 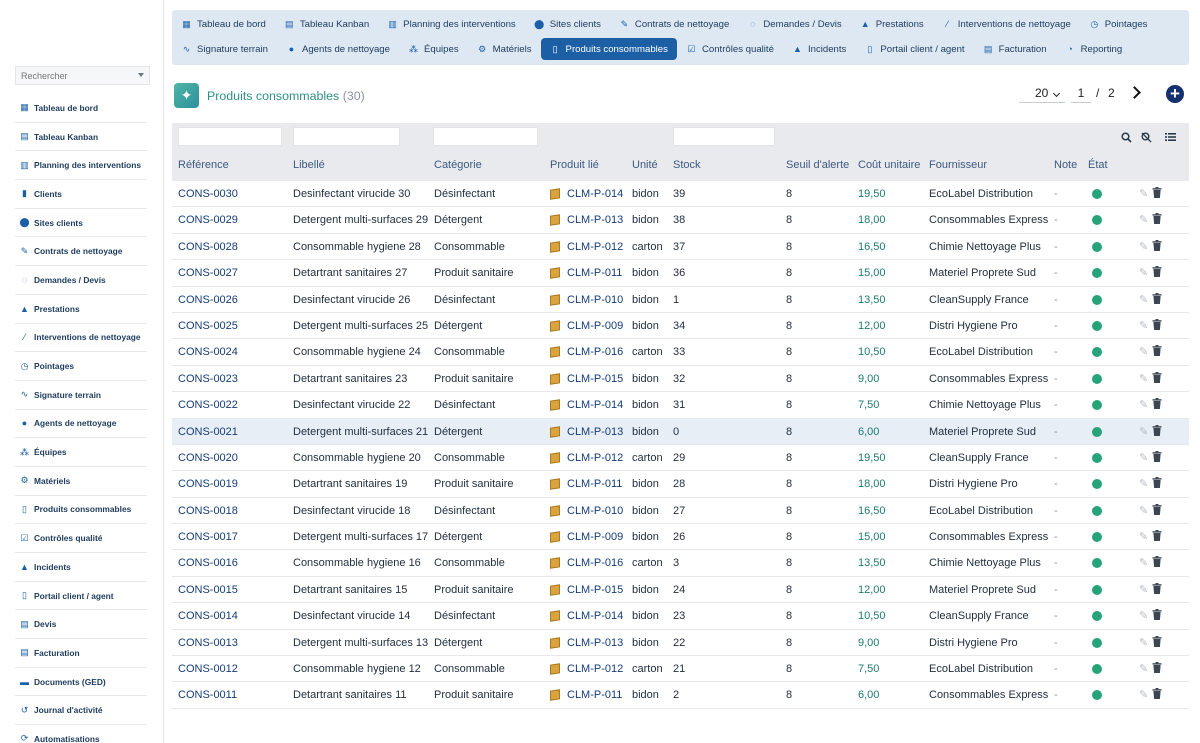 I want to click on sidebar-item-pointages: ◷ Pointages, so click(x=81, y=366).